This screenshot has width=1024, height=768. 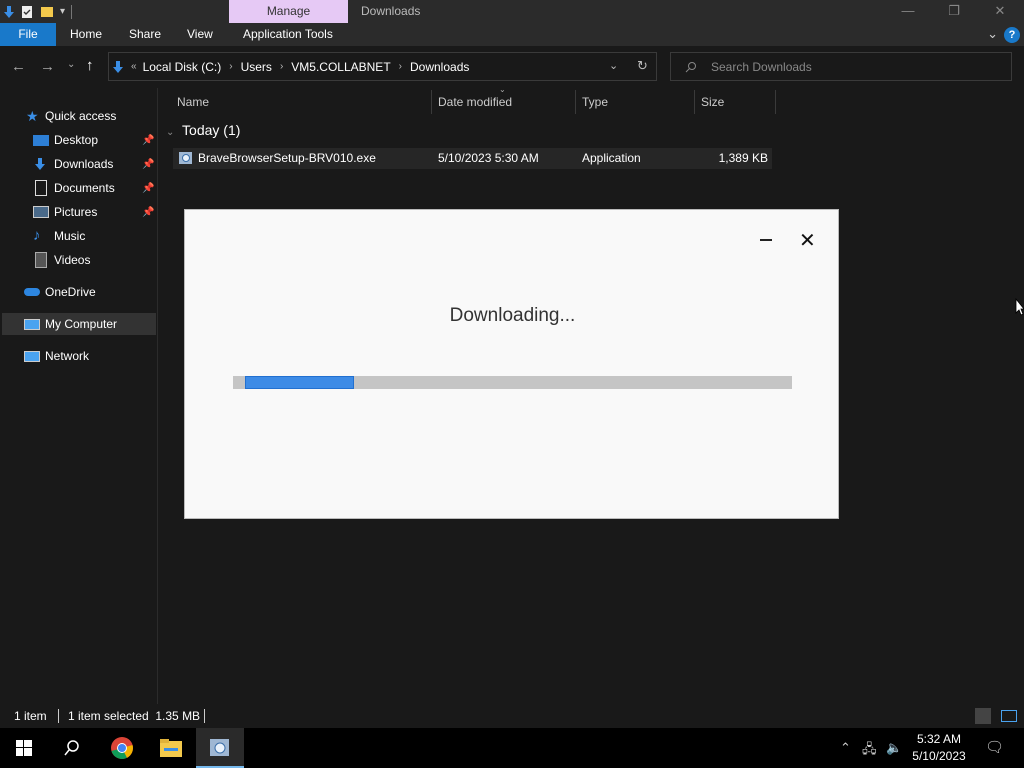 What do you see at coordinates (439, 67) in the screenshot?
I see `crumb-downloads: Downloads` at bounding box center [439, 67].